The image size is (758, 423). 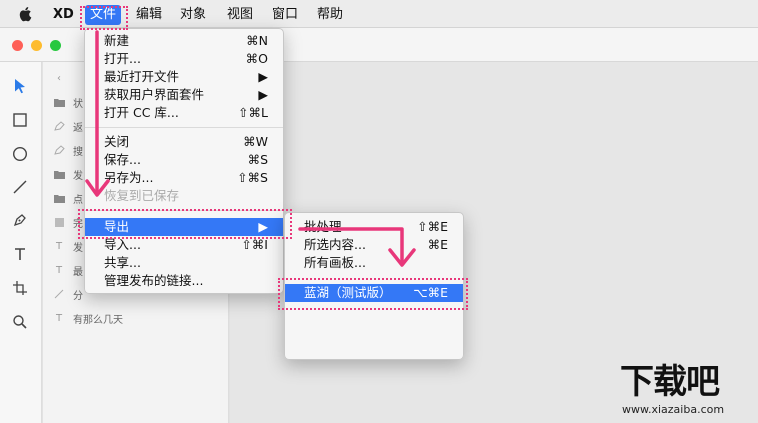 I want to click on text-tool, so click(x=20, y=254).